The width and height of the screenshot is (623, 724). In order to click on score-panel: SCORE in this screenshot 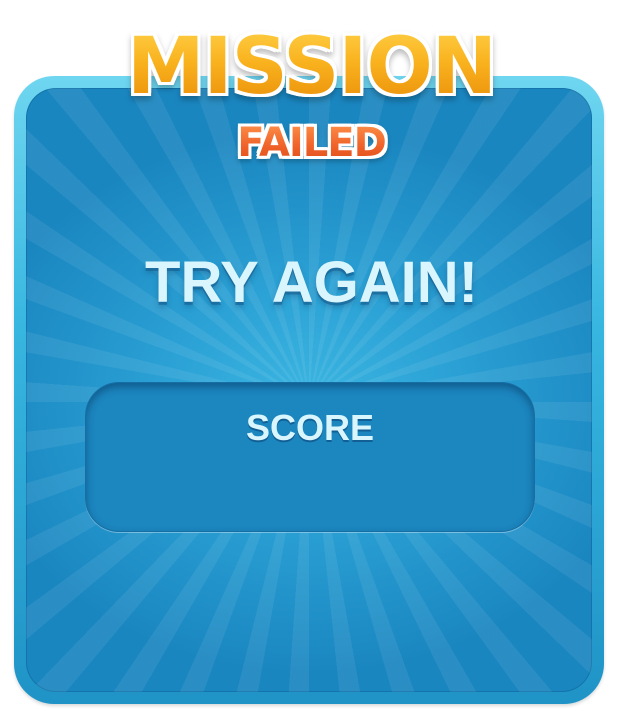, I will do `click(310, 457)`.